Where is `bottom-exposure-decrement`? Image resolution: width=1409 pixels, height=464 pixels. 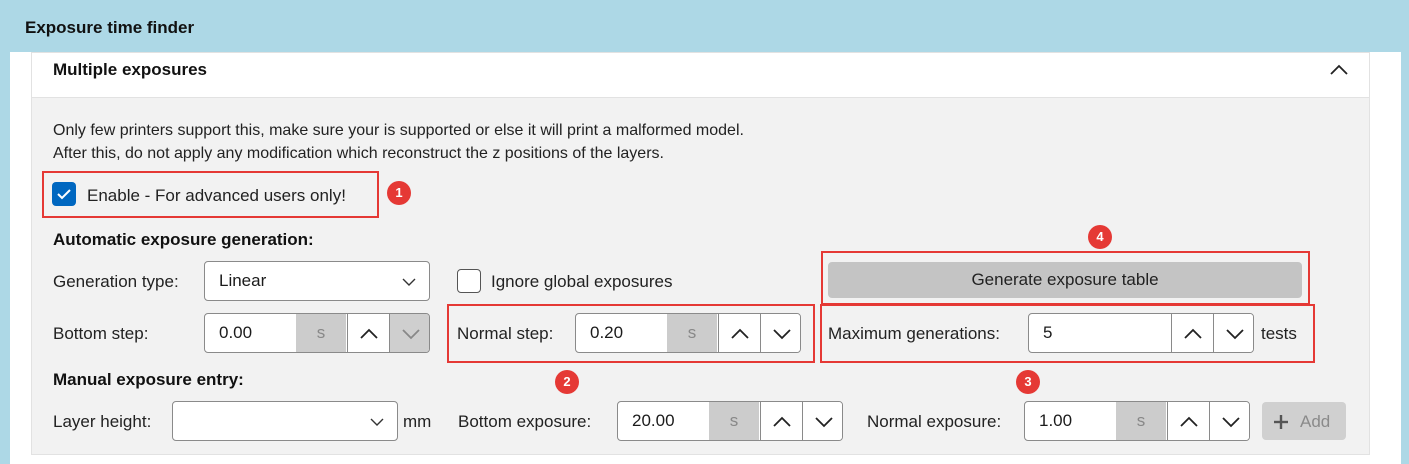 bottom-exposure-decrement is located at coordinates (822, 421).